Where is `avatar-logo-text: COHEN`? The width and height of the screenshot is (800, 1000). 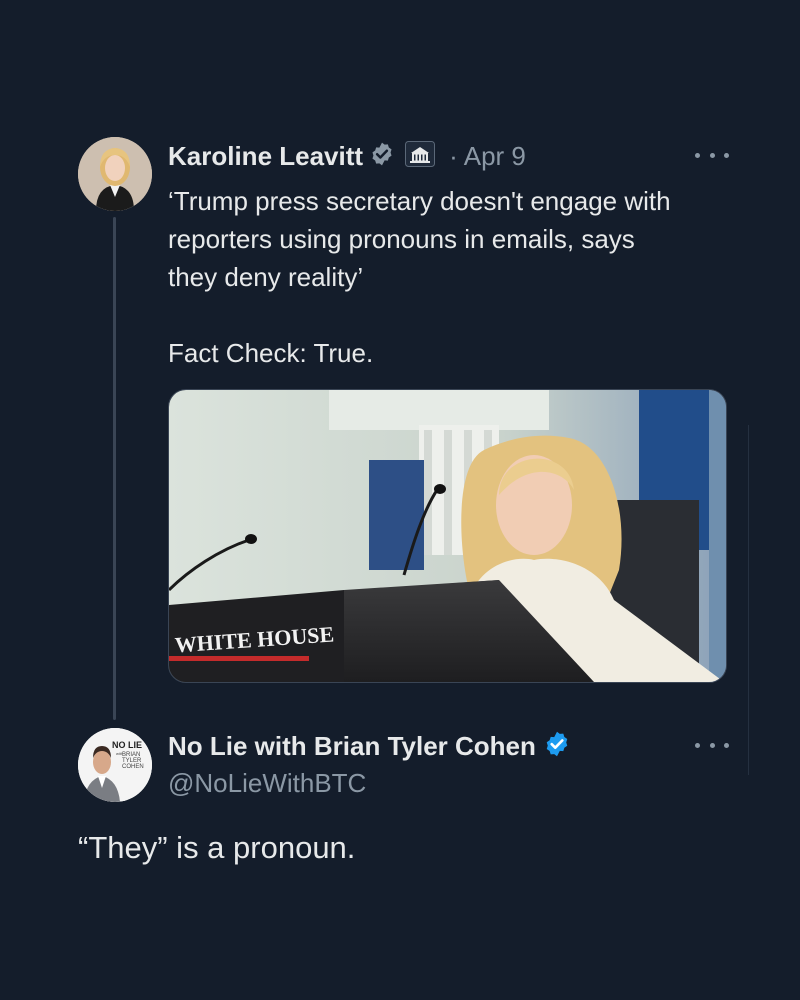
avatar-logo-text: COHEN is located at coordinates (133, 767).